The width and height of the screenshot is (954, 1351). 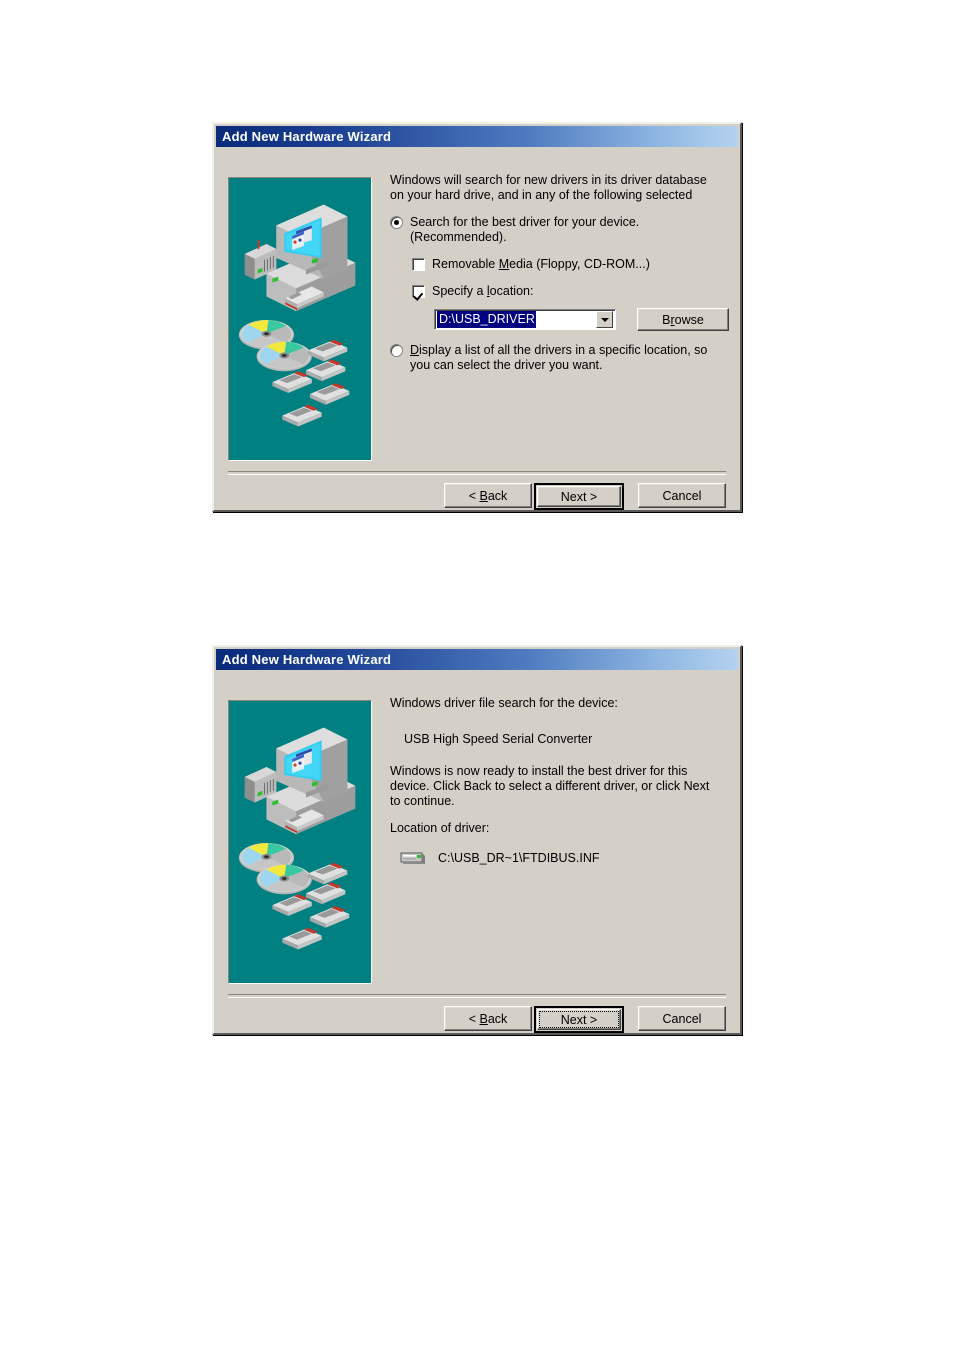 I want to click on next-button-default-frame: Next >, so click(x=579, y=496).